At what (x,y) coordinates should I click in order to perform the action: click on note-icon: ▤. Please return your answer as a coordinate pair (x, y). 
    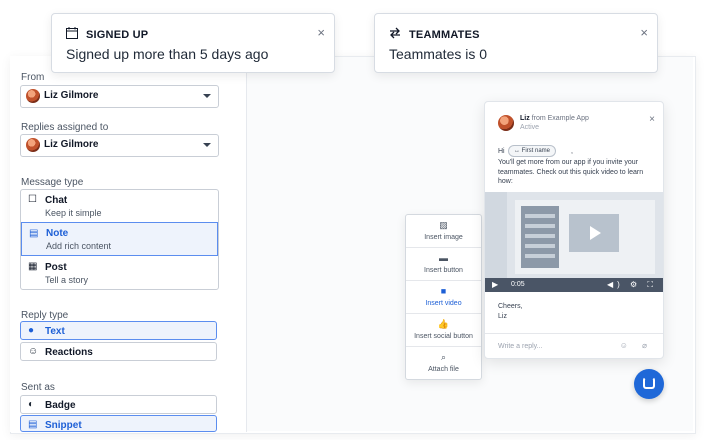
    Looking at the image, I should click on (34, 233).